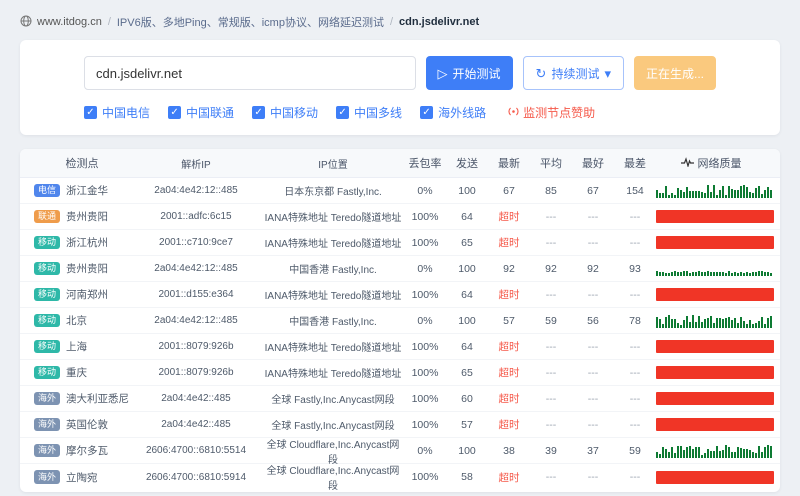 The width and height of the screenshot is (800, 496). Describe the element at coordinates (467, 398) in the screenshot. I see `sent-count: 60` at that location.